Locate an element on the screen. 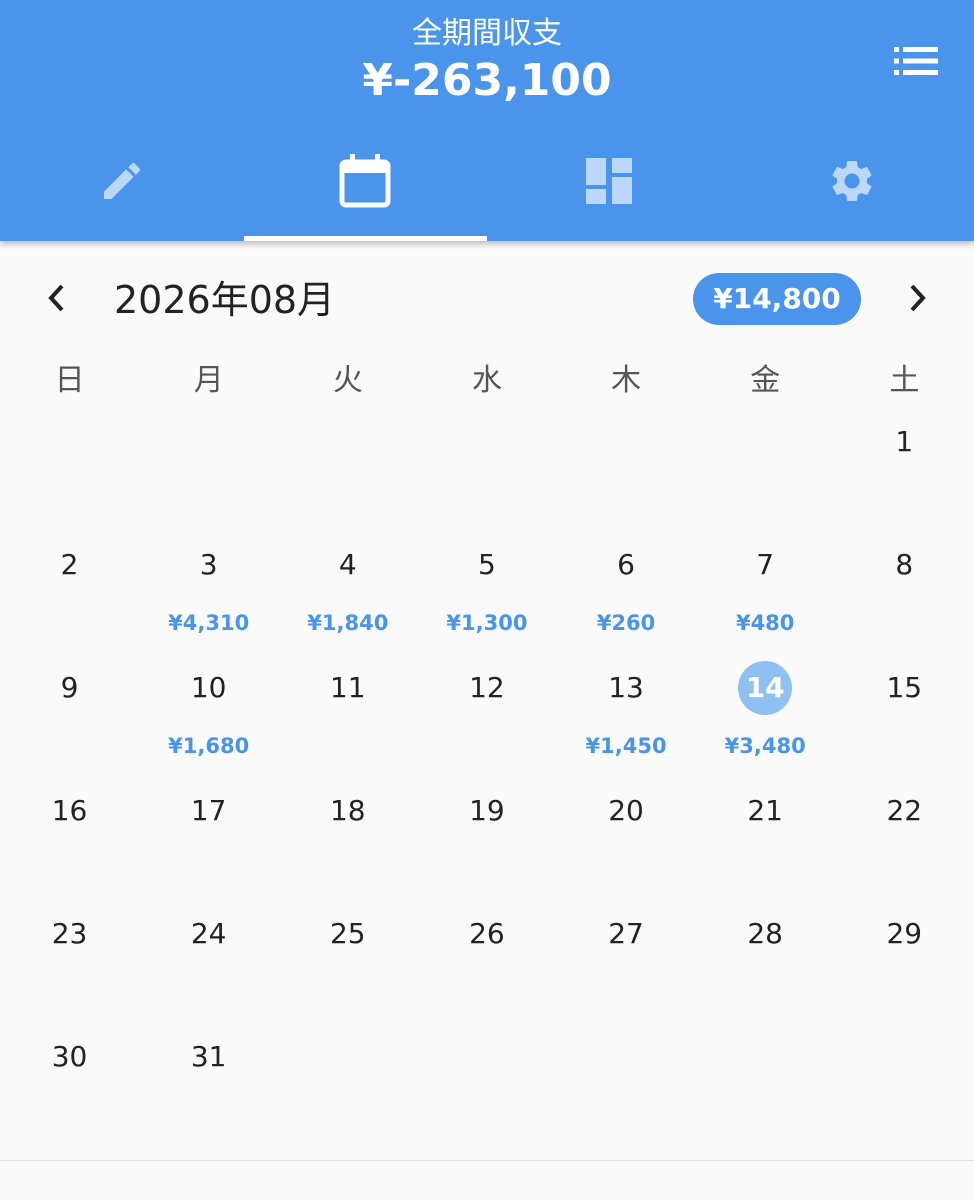  calendar-day: 7 ¥480 is located at coordinates (765, 592).